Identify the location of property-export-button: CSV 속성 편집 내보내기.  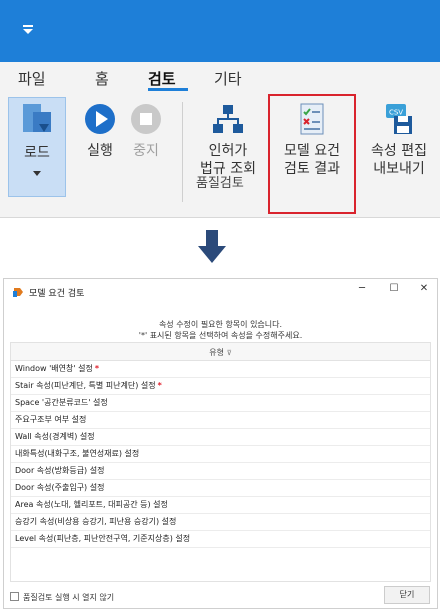
(399, 140).